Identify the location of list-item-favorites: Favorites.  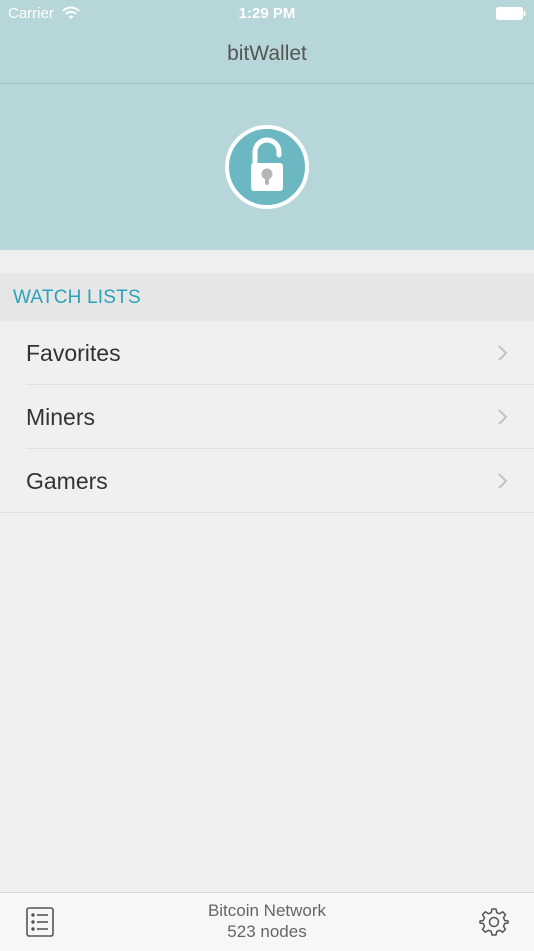
(267, 353).